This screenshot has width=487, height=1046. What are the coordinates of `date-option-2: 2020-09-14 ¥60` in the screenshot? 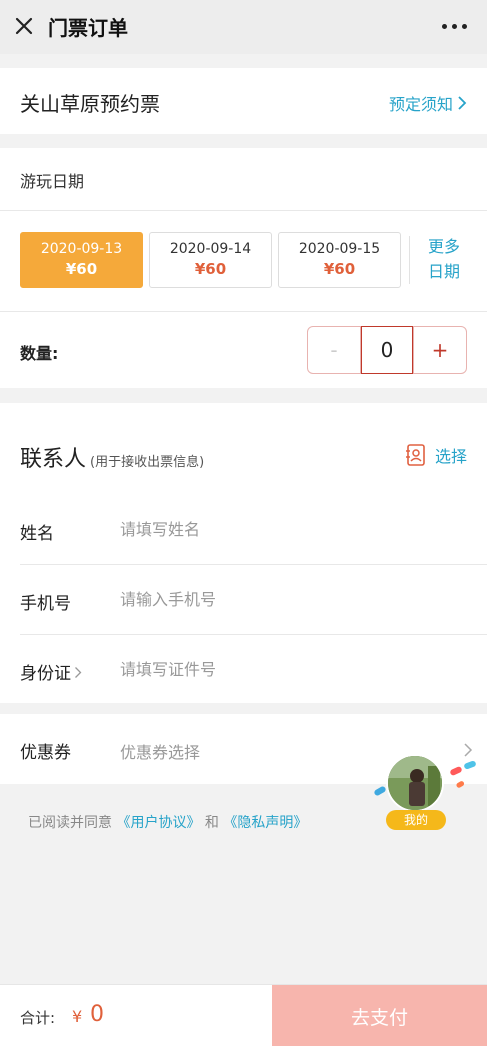 It's located at (210, 260).